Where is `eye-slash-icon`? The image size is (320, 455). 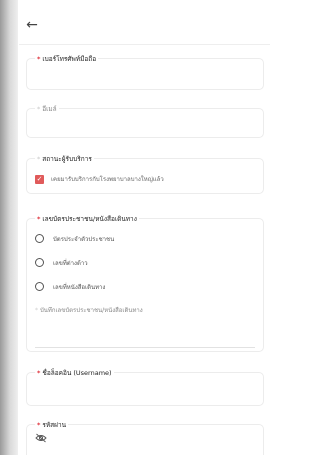
eye-slash-icon is located at coordinates (41, 438).